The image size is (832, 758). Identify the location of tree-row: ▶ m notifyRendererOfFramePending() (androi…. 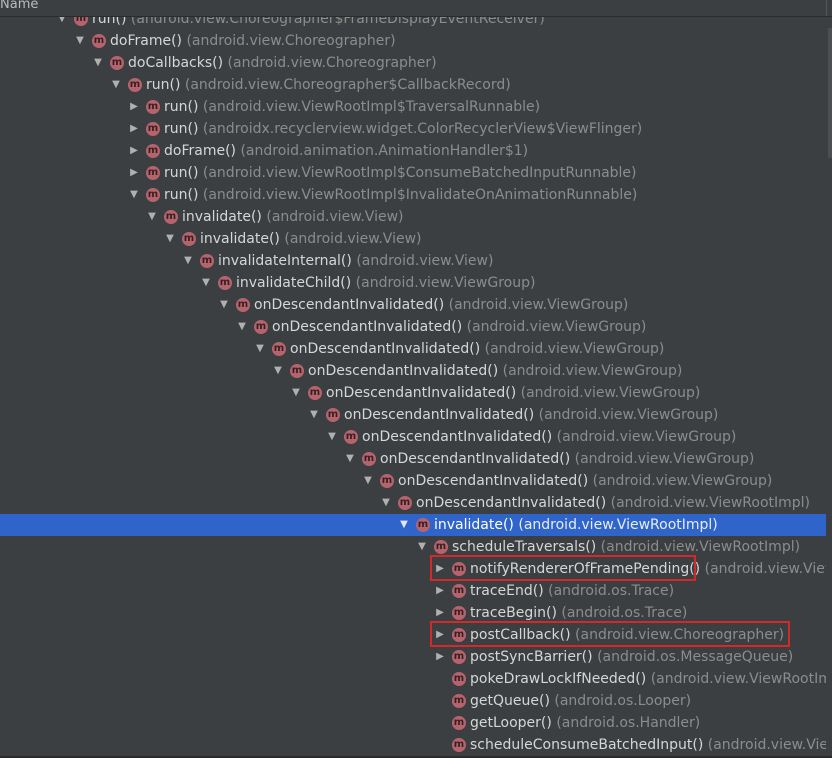
(416, 569).